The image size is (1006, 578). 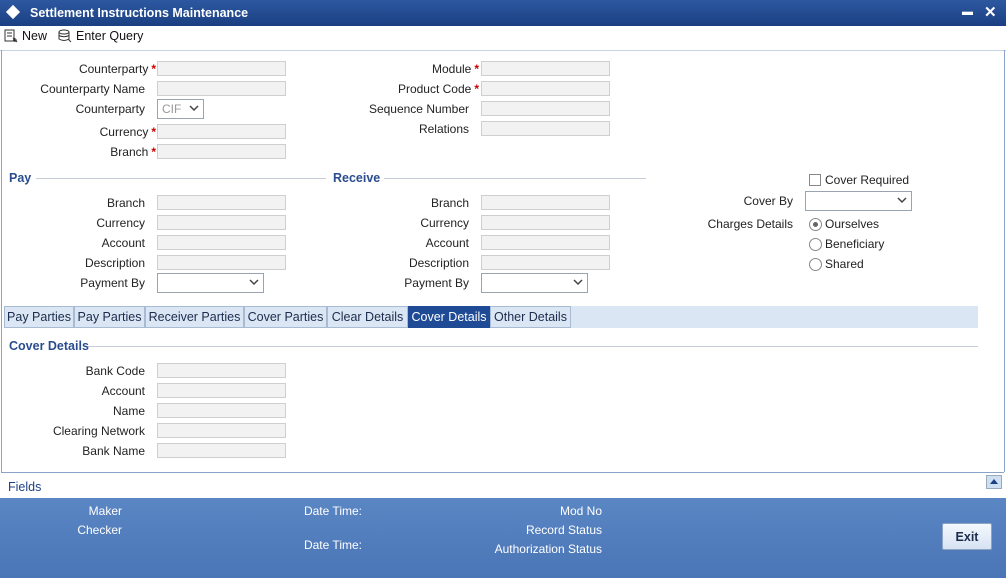 I want to click on counterparty-label: Counterparty *, so click(x=117, y=69).